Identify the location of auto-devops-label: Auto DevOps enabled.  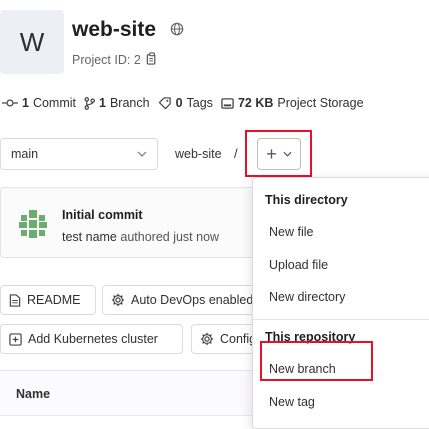
(192, 300).